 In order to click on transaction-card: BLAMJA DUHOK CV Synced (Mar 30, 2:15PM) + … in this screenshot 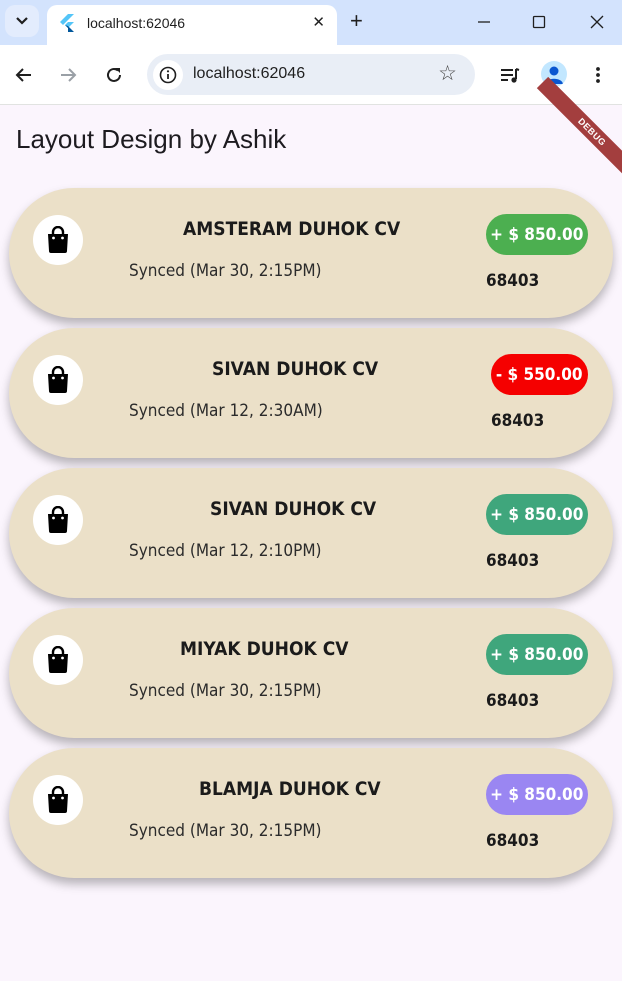, I will do `click(311, 813)`.